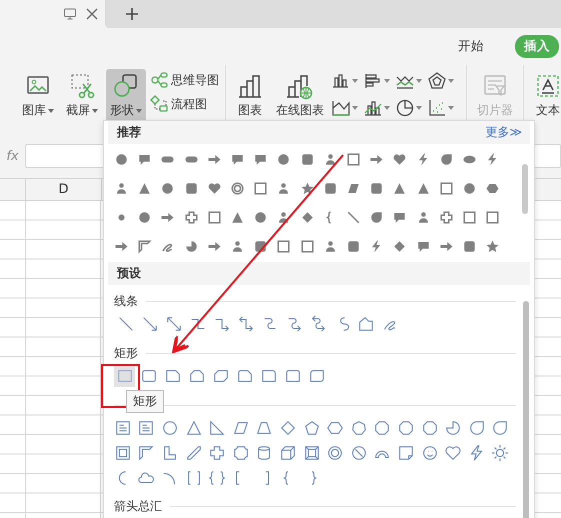 The width and height of the screenshot is (561, 518). I want to click on monitor-icon, so click(70, 14).